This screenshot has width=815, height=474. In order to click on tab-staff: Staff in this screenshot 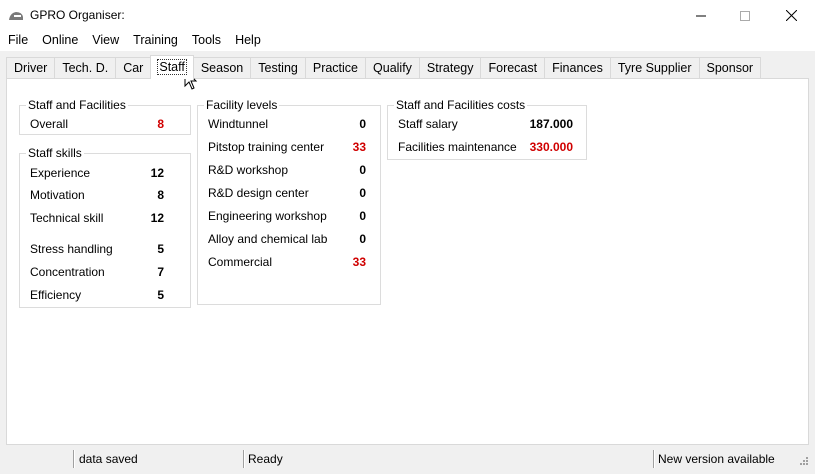, I will do `click(172, 67)`.